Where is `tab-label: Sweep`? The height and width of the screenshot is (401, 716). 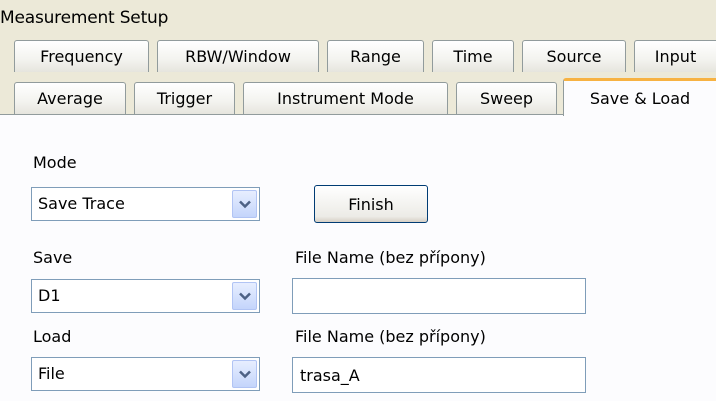
tab-label: Sweep is located at coordinates (506, 98).